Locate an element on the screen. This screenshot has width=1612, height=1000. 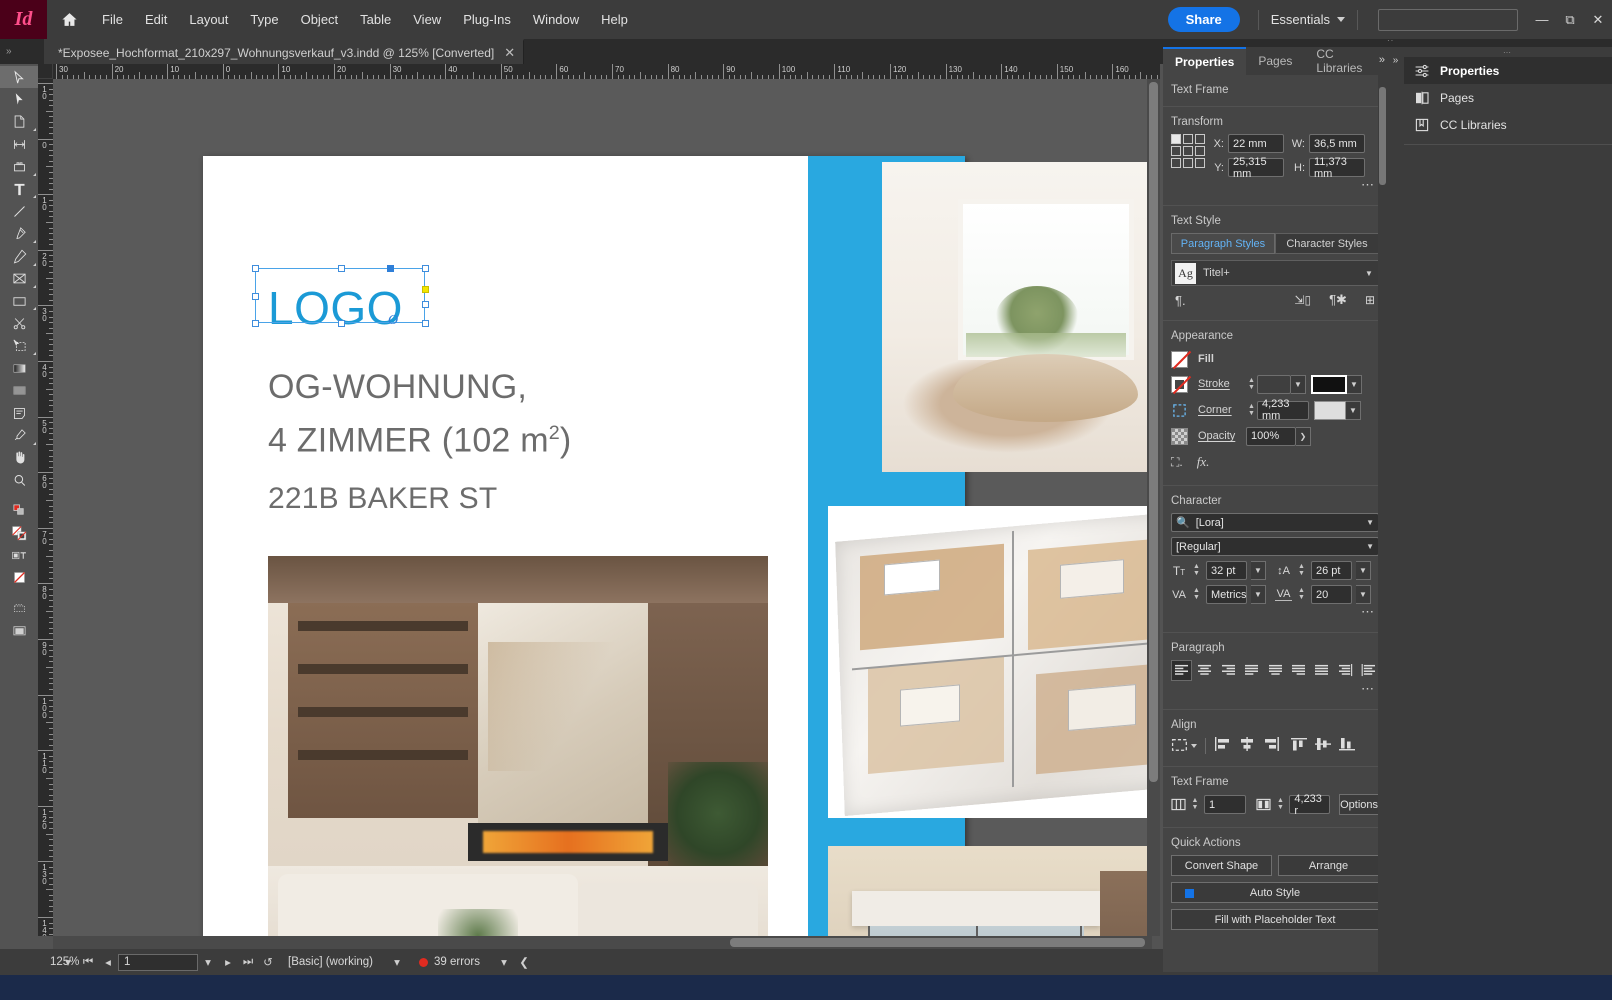
close-icon: ✕ is located at coordinates (509, 53).